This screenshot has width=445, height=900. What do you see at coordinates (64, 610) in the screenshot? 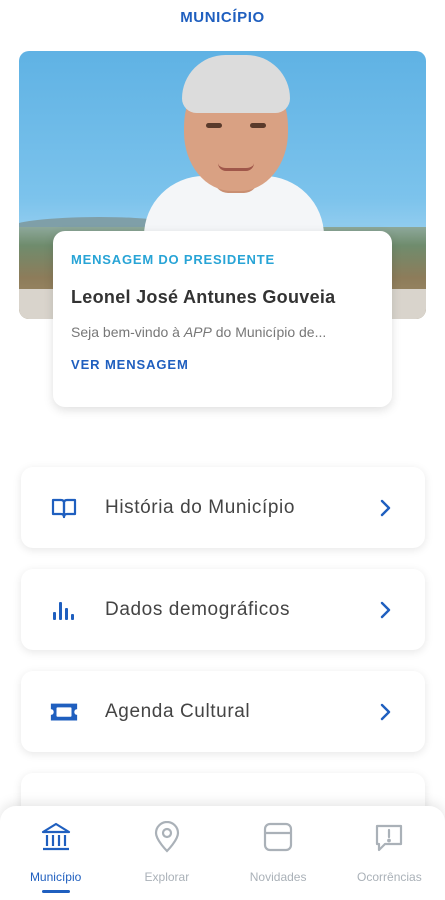
I see `bar-chart-icon` at bounding box center [64, 610].